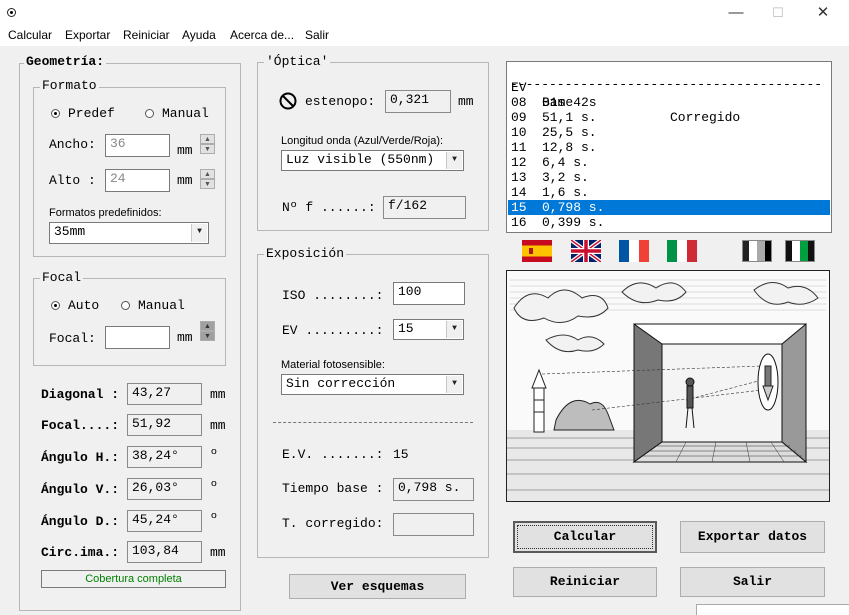  Describe the element at coordinates (466, 101) in the screenshot. I see `estenopo-unit: mm` at that location.